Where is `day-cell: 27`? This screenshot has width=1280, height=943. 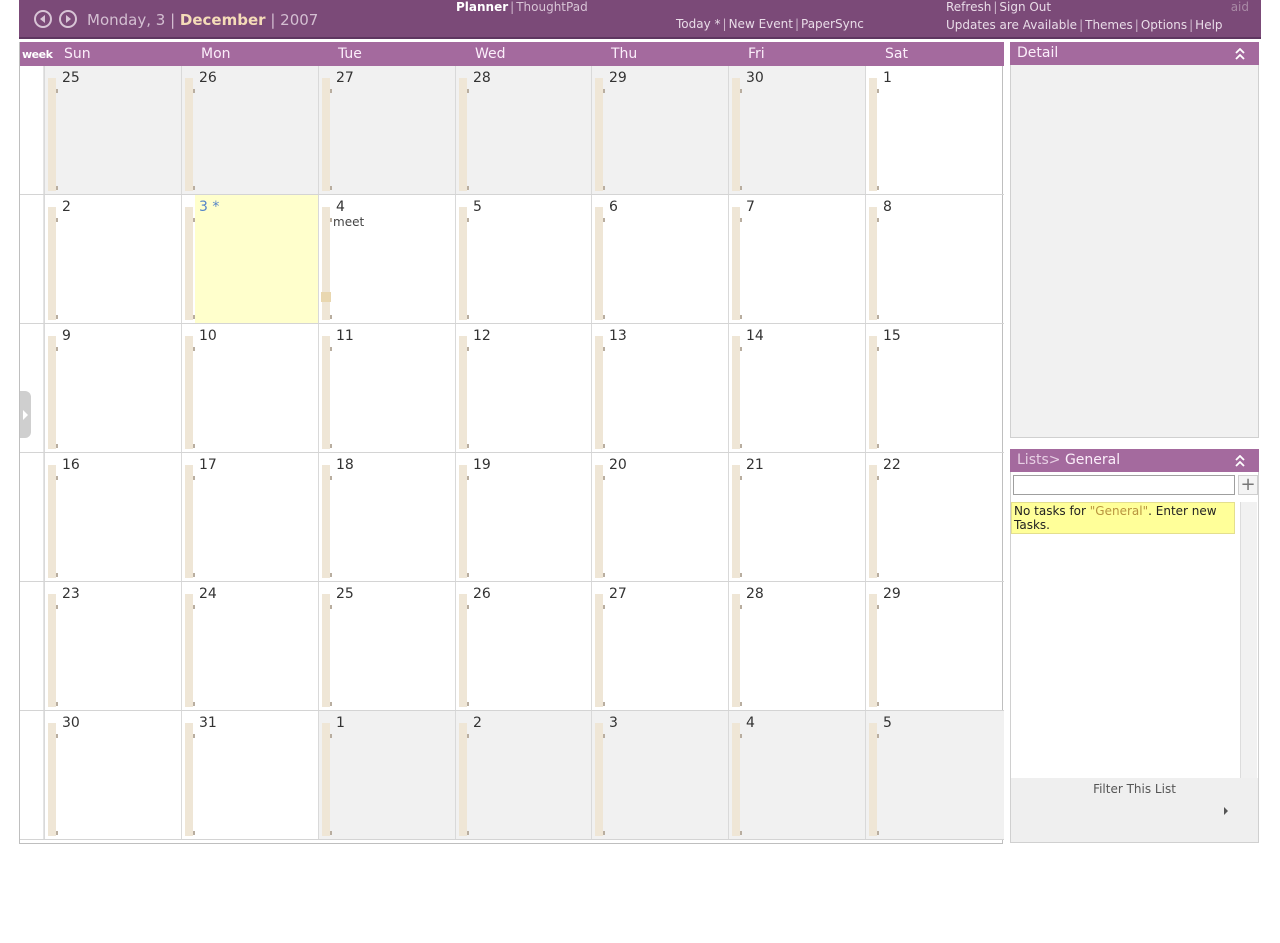 day-cell: 27 is located at coordinates (659, 646).